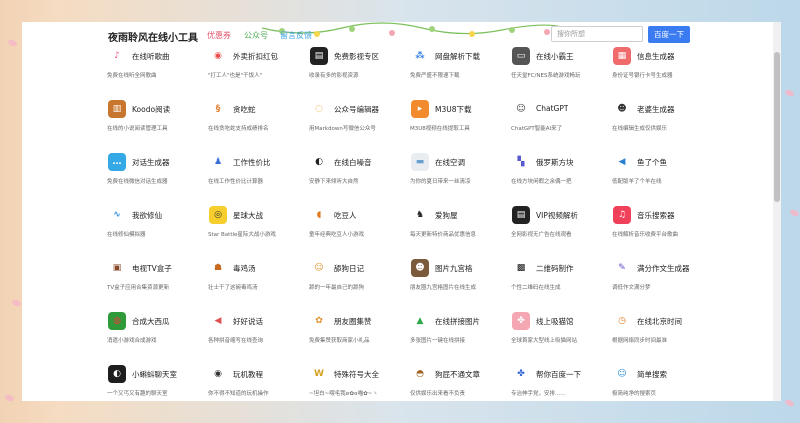  What do you see at coordinates (457, 123) in the screenshot?
I see `tool-card: ▸ M3U8下载 M3U8视频在线提取工具` at bounding box center [457, 123].